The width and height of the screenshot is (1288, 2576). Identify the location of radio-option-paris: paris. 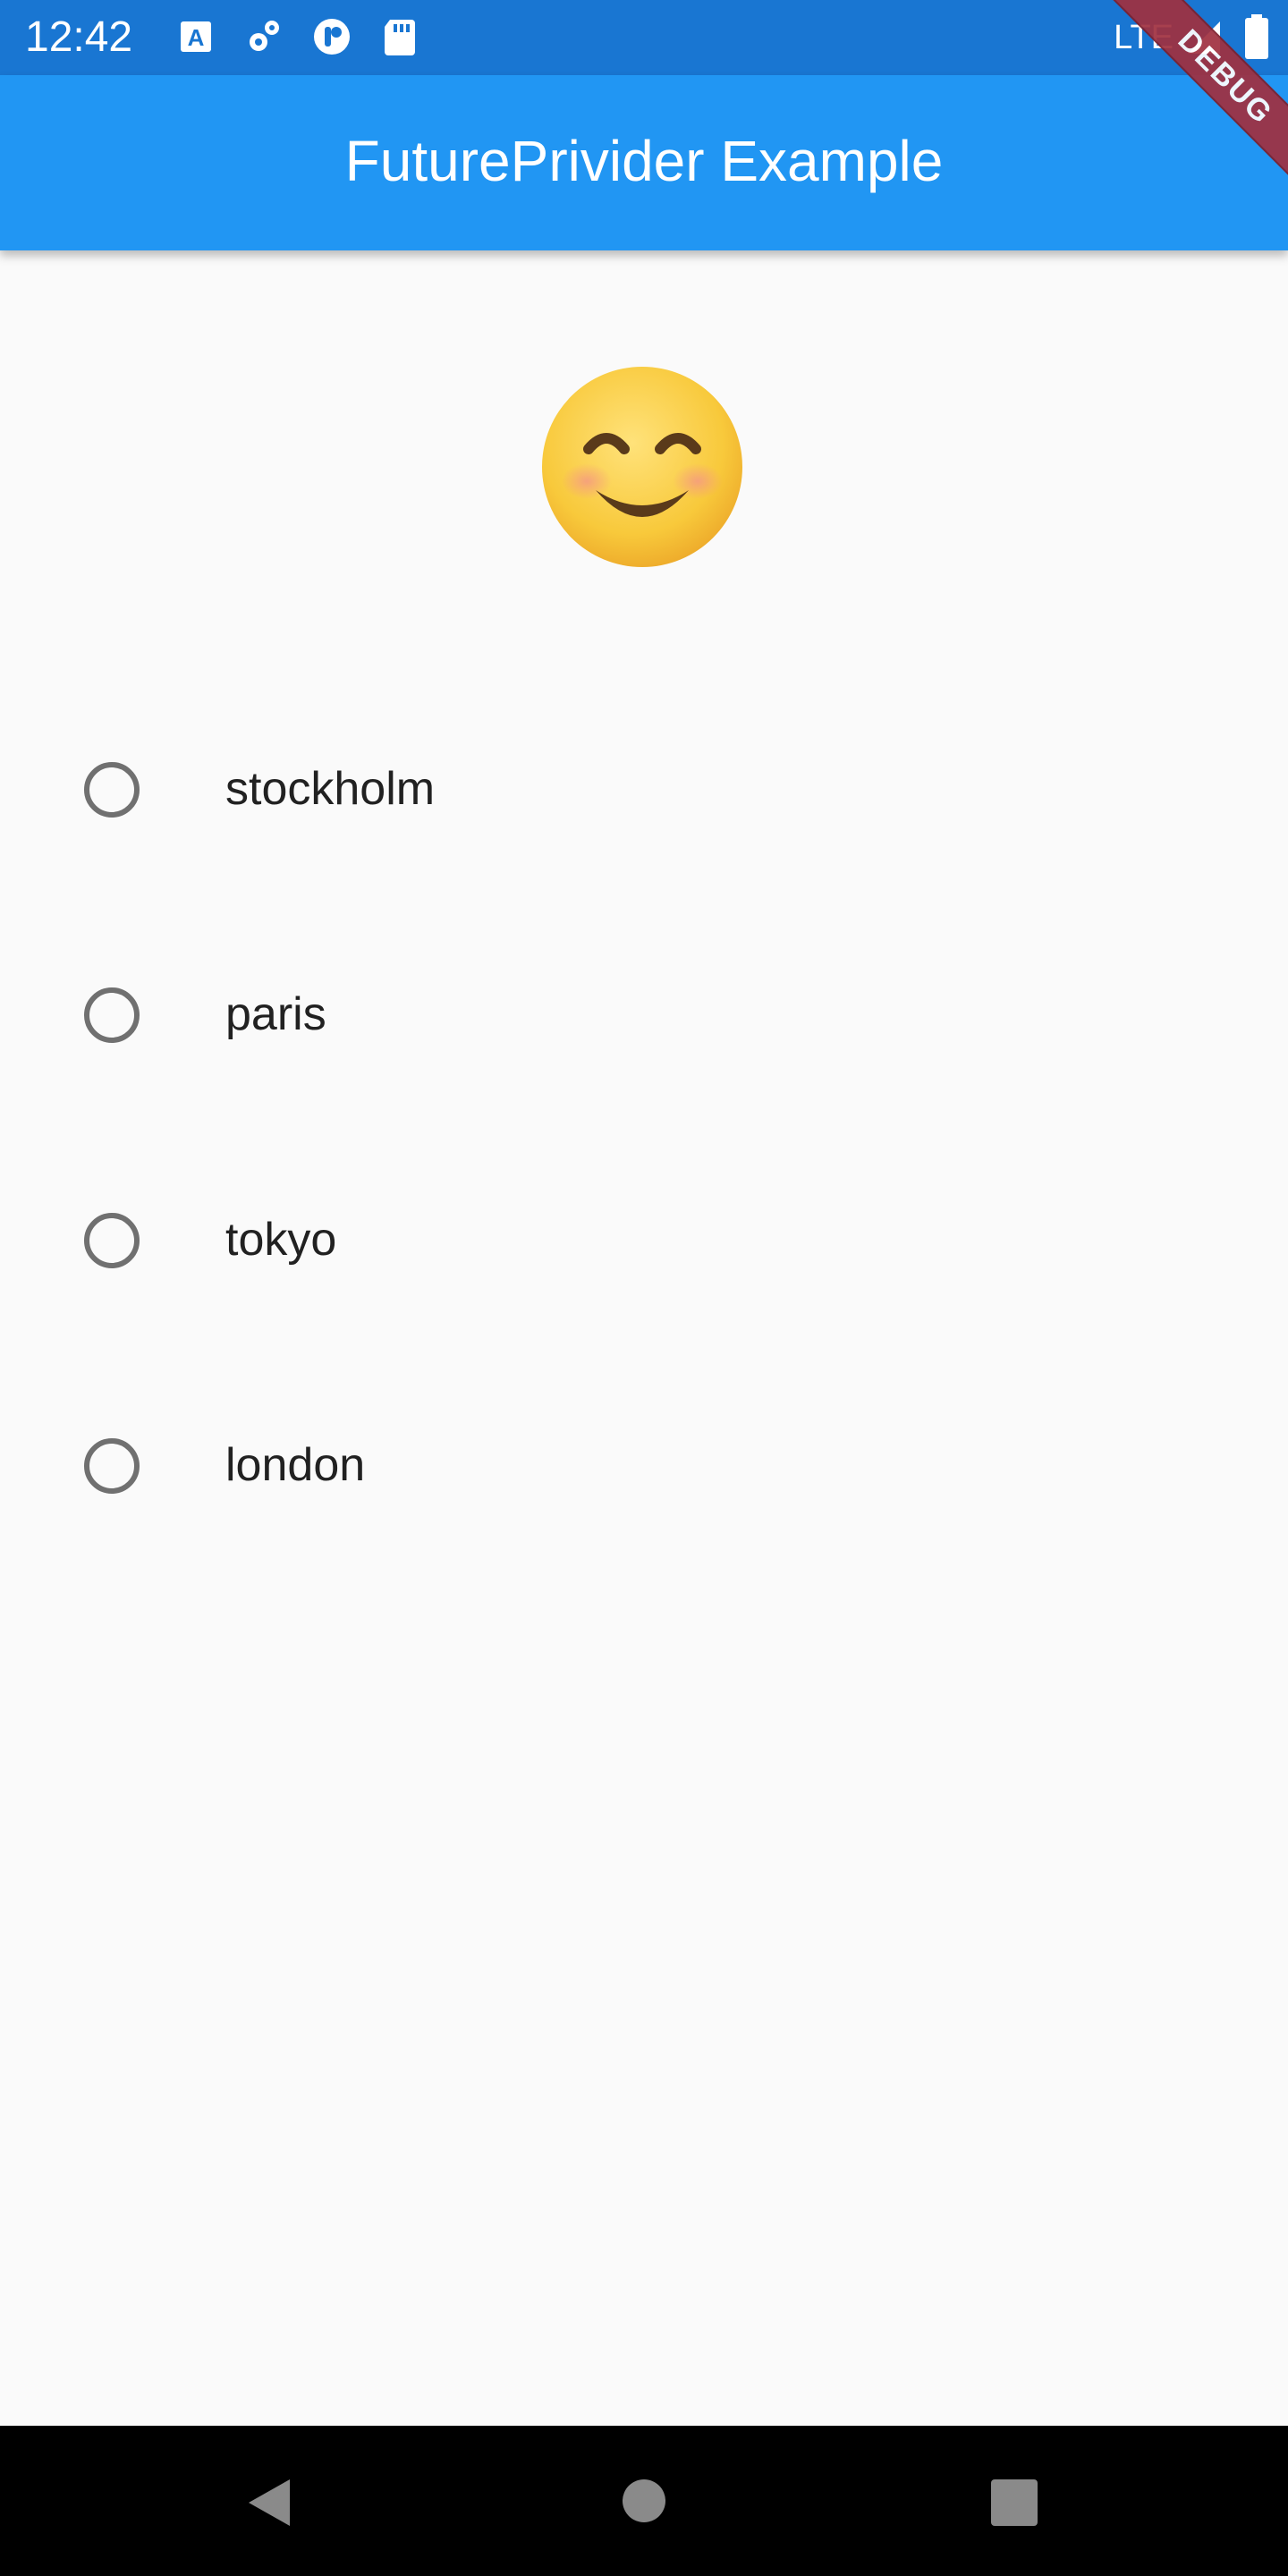
(644, 1014).